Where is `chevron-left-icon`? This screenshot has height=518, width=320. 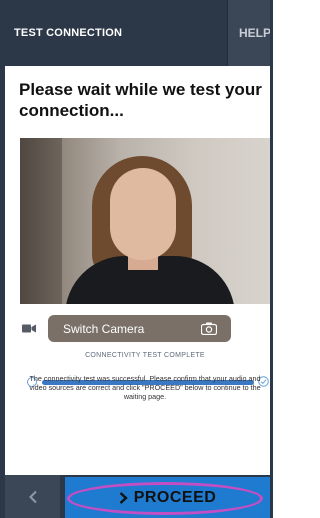
chevron-left-icon is located at coordinates (32, 496).